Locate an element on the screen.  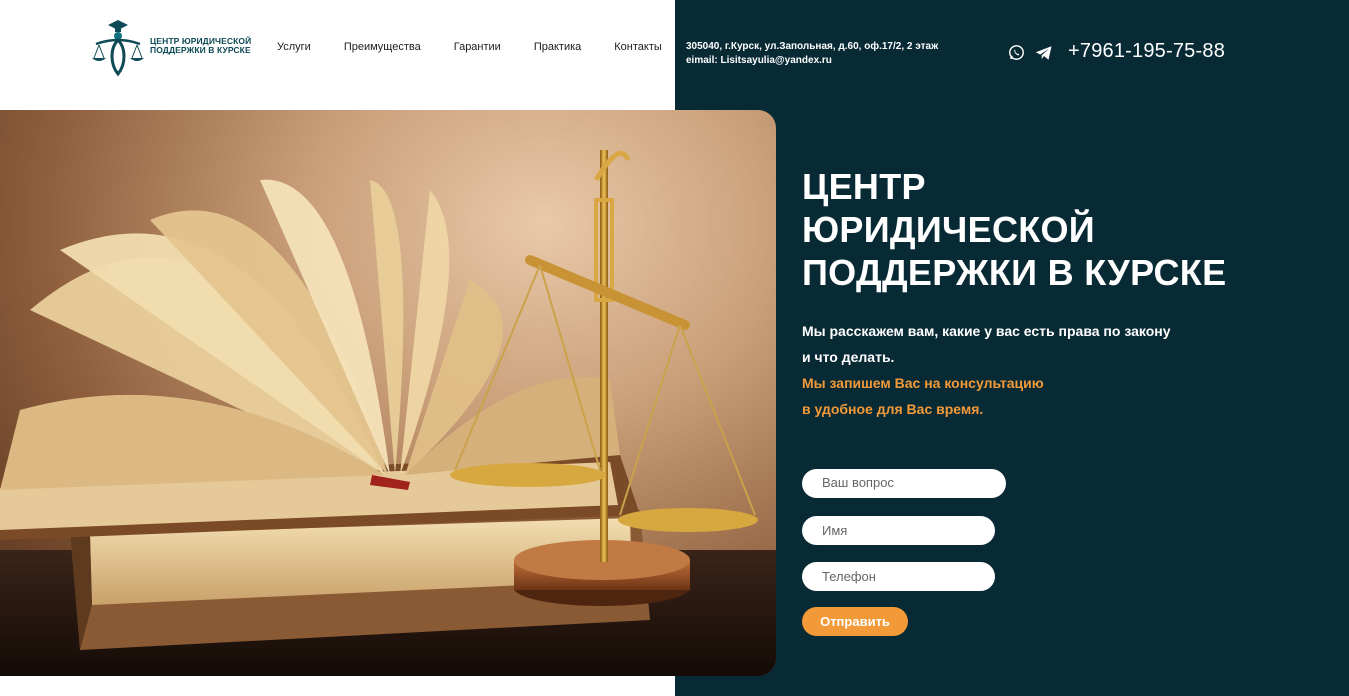
telegram-icon is located at coordinates (1044, 55).